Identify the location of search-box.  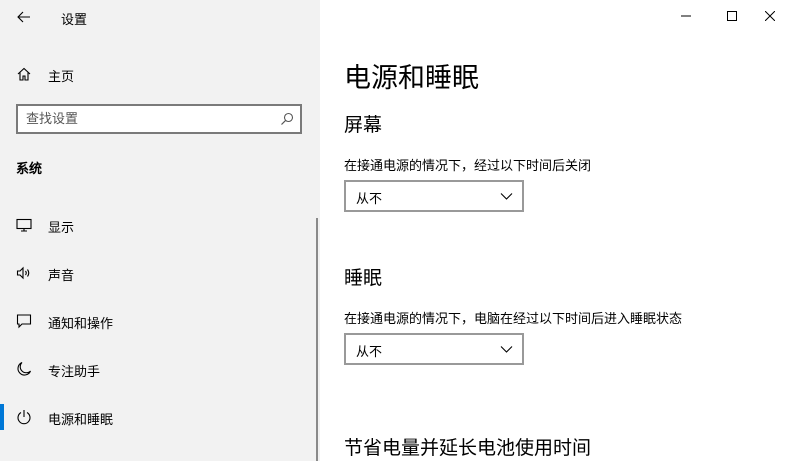
(159, 119).